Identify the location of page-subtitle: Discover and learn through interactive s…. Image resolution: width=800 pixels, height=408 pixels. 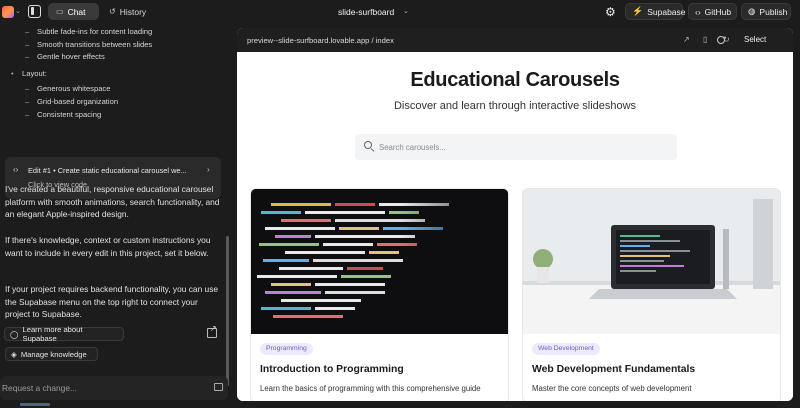
(515, 106).